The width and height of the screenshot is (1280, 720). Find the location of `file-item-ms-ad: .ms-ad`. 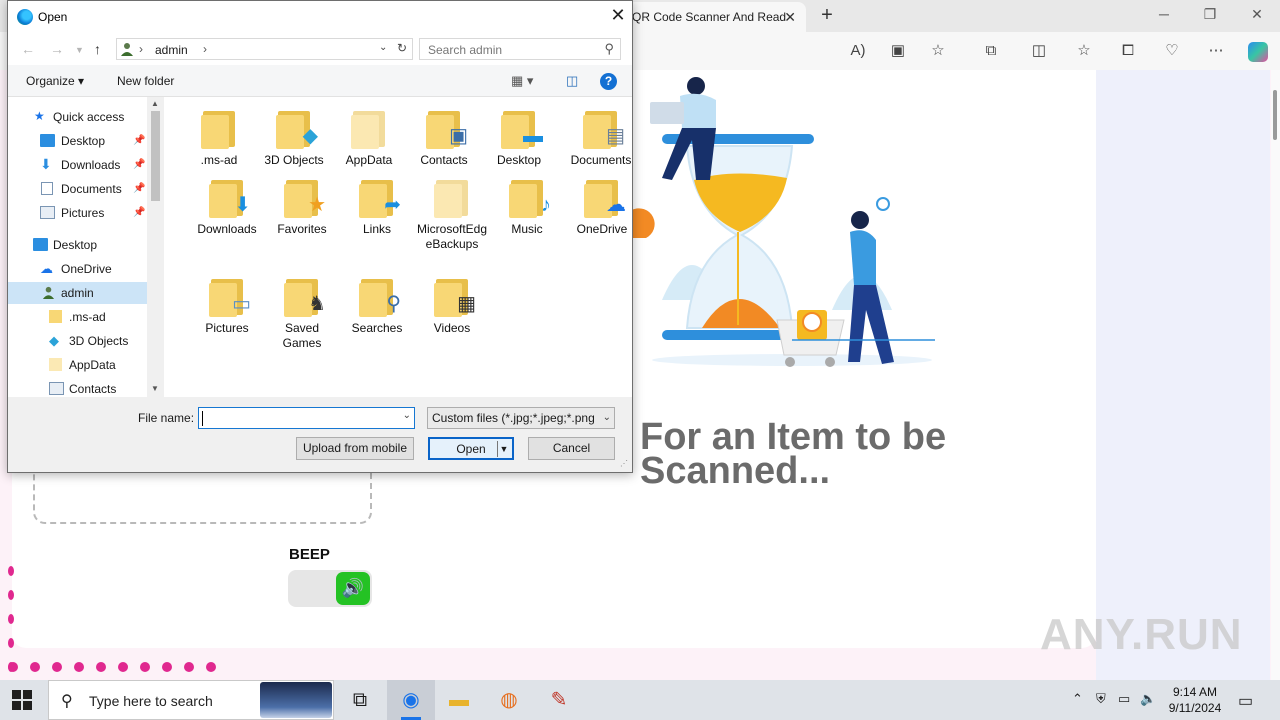

file-item-ms-ad: .ms-ad is located at coordinates (219, 138).